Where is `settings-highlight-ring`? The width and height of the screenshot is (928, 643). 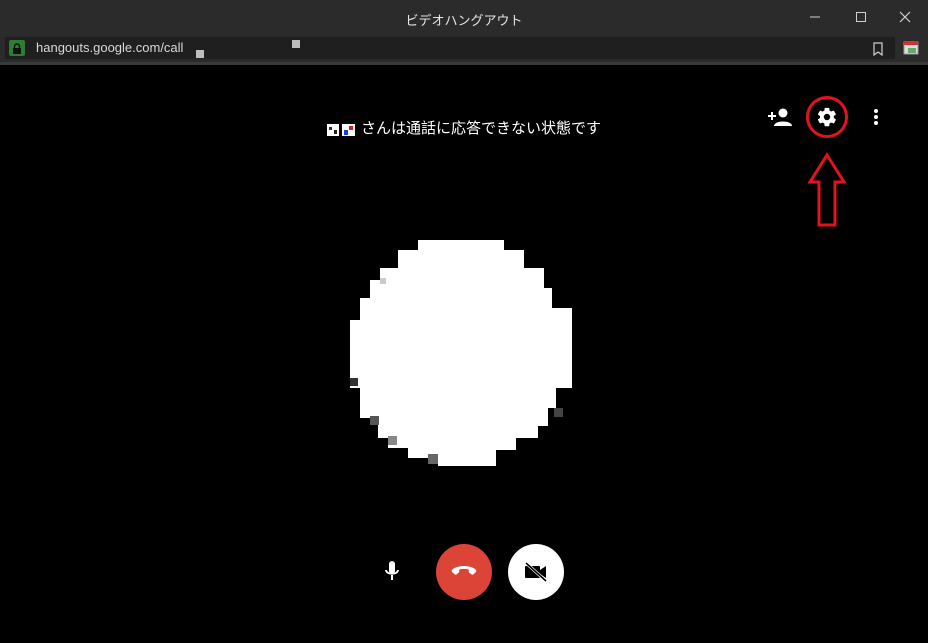 settings-highlight-ring is located at coordinates (827, 117).